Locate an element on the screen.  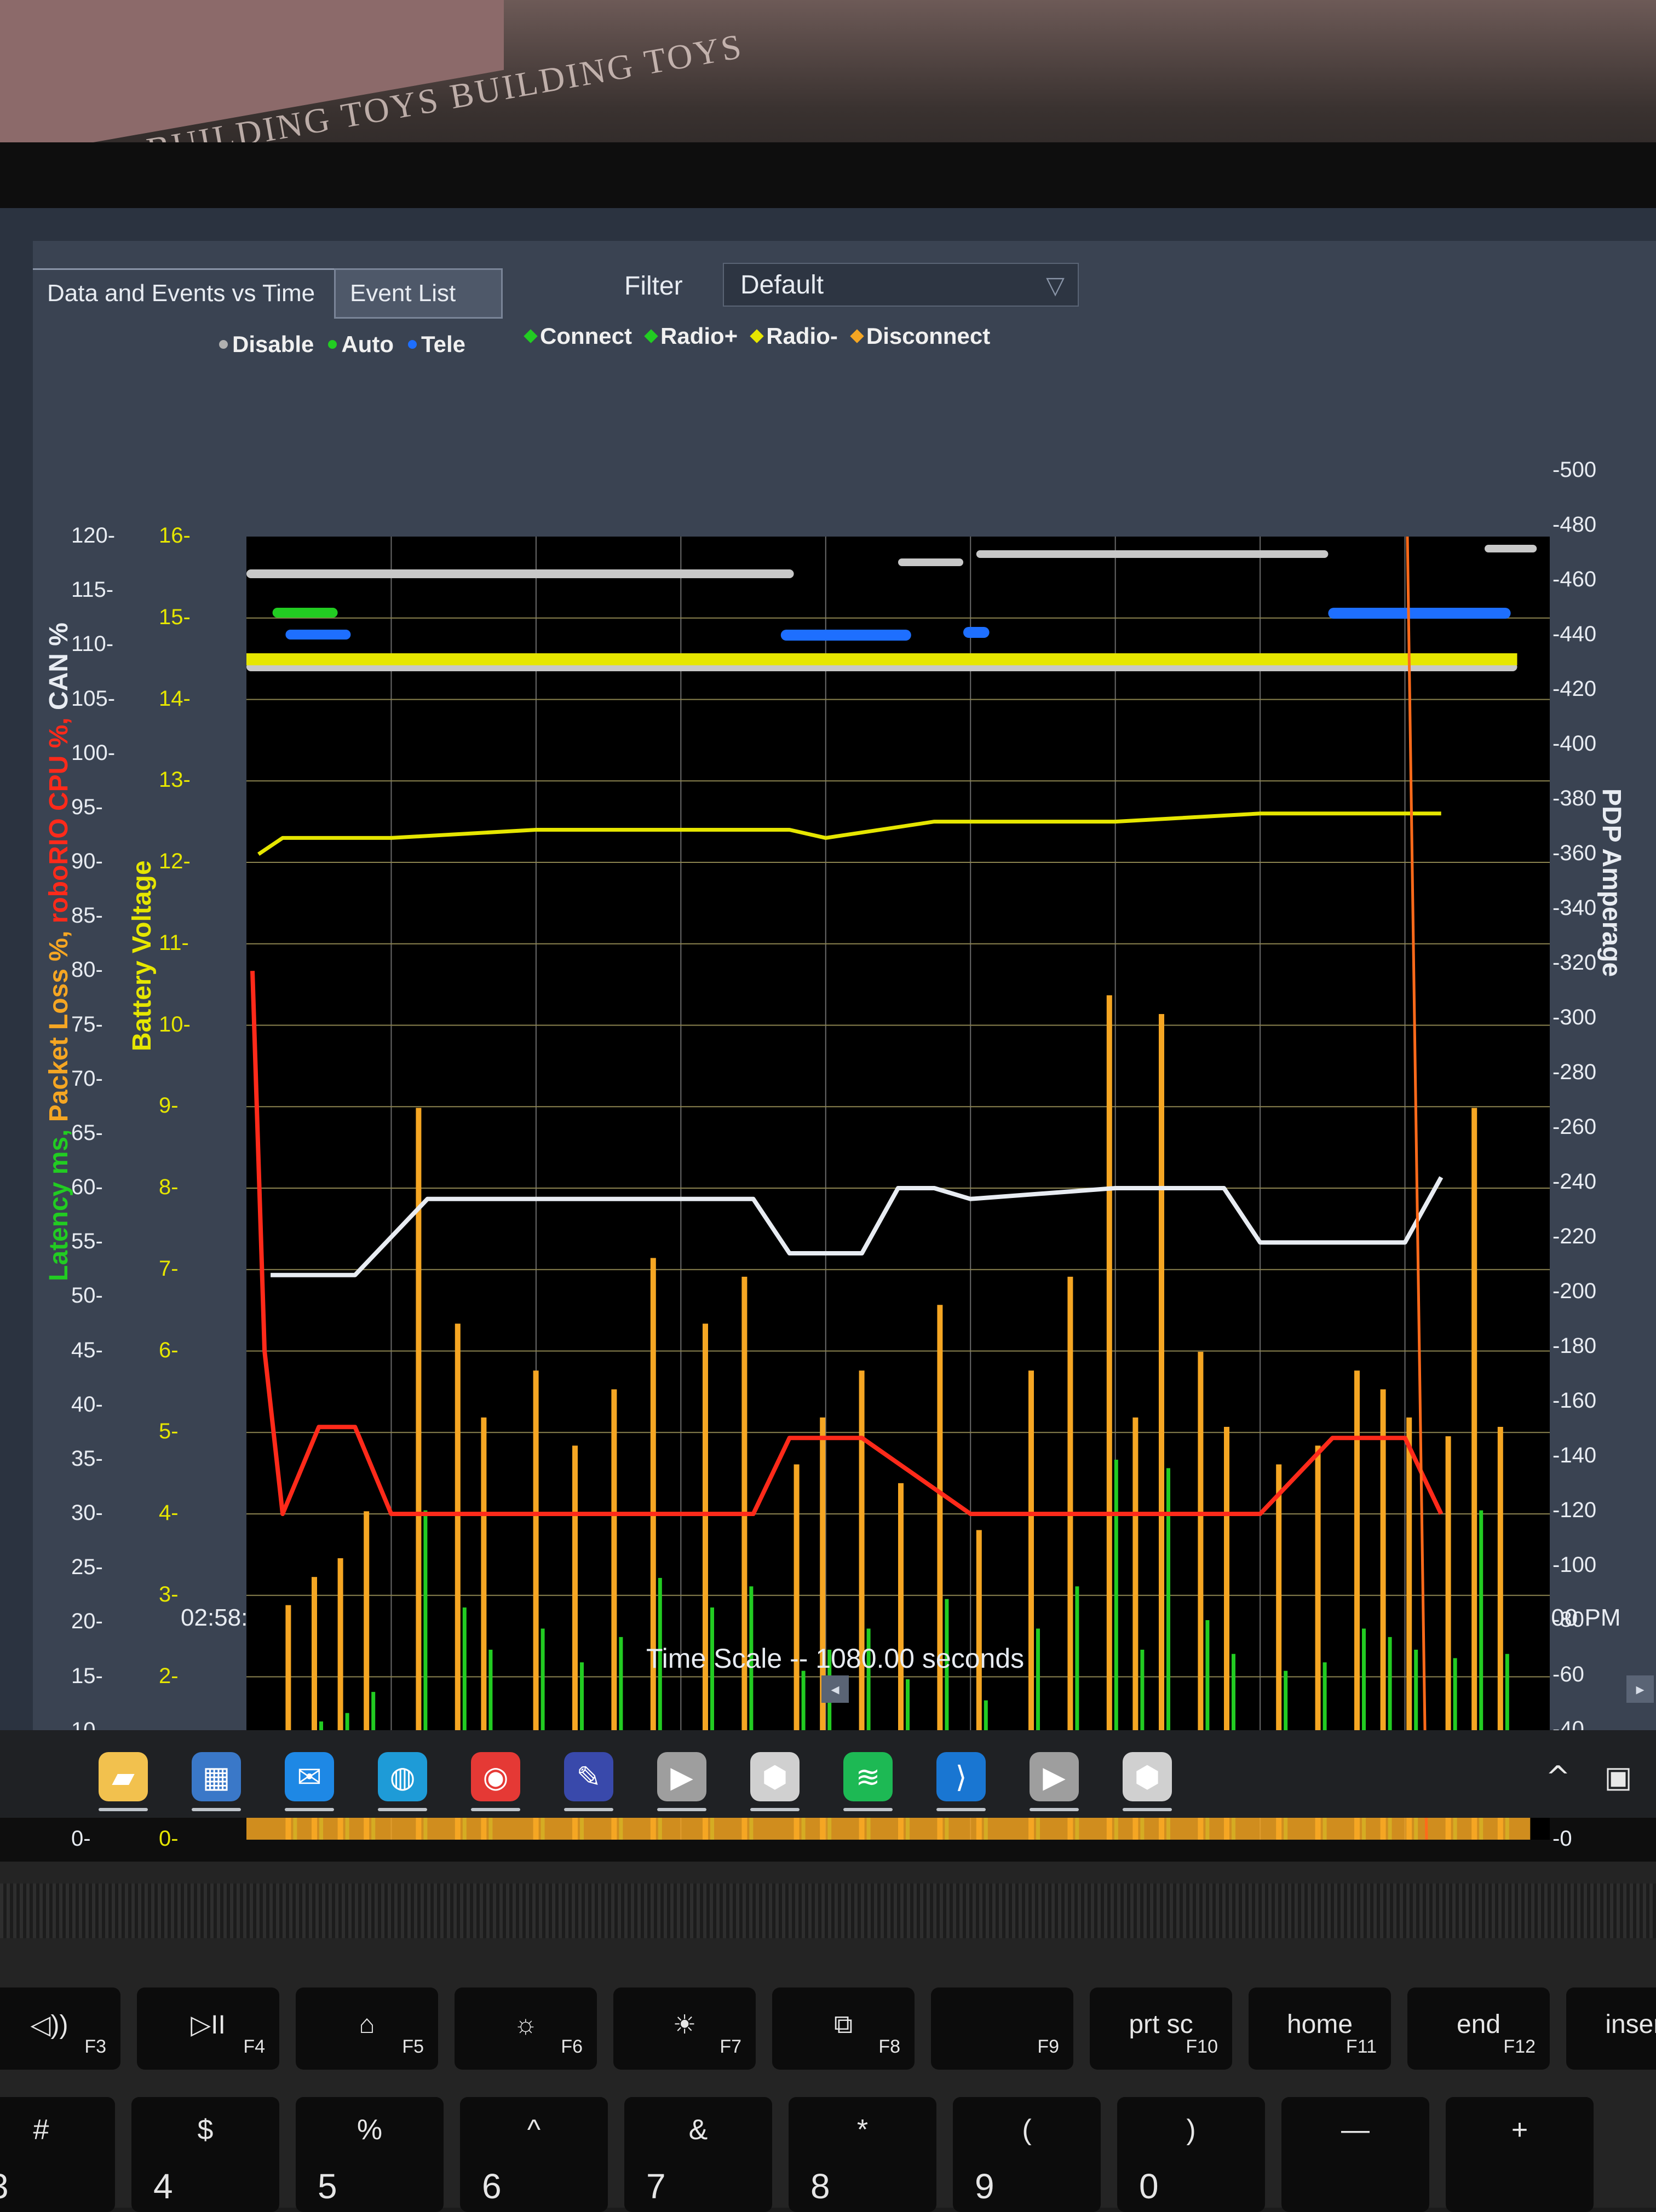
voltage-tick-label: 5- is located at coordinates (169, 1432).